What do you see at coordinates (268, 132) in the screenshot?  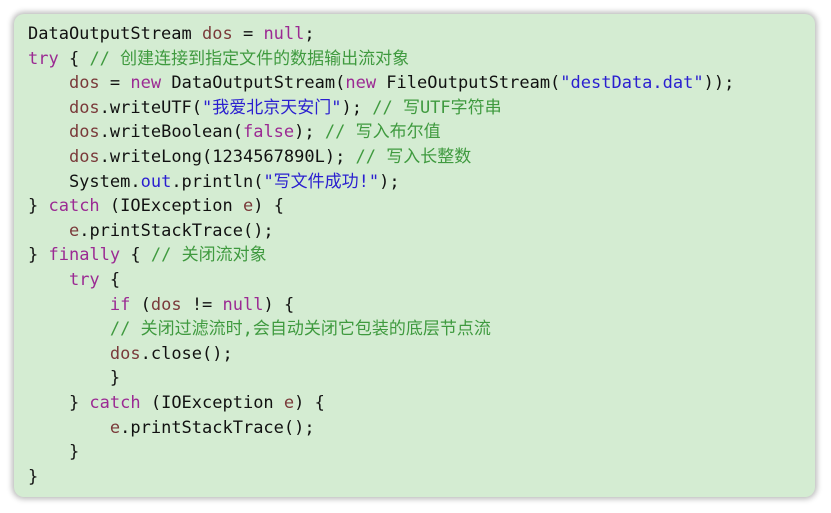 I see `code-keyword: false` at bounding box center [268, 132].